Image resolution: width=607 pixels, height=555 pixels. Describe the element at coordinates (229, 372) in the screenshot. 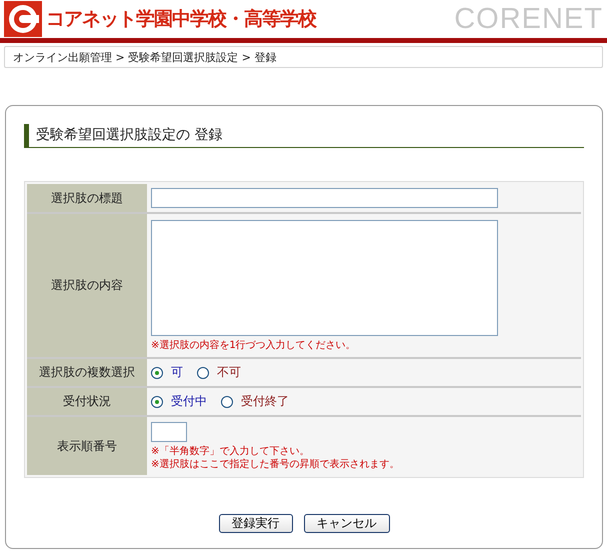

I see `option-label: 不可` at that location.